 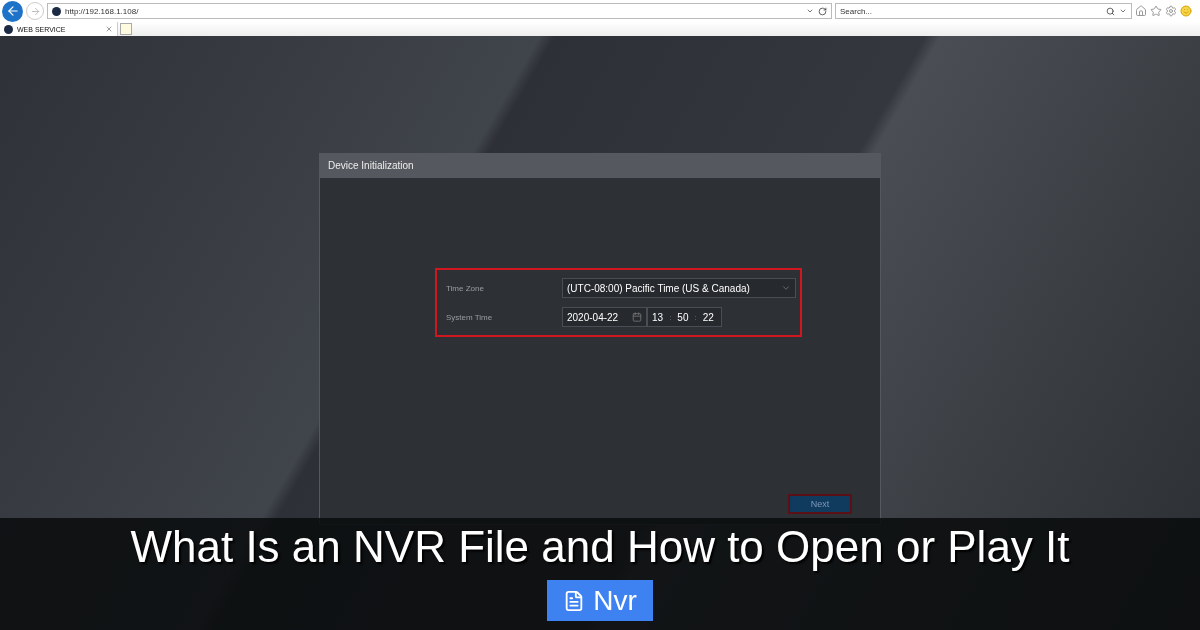 I want to click on forward-button, so click(x=35, y=11).